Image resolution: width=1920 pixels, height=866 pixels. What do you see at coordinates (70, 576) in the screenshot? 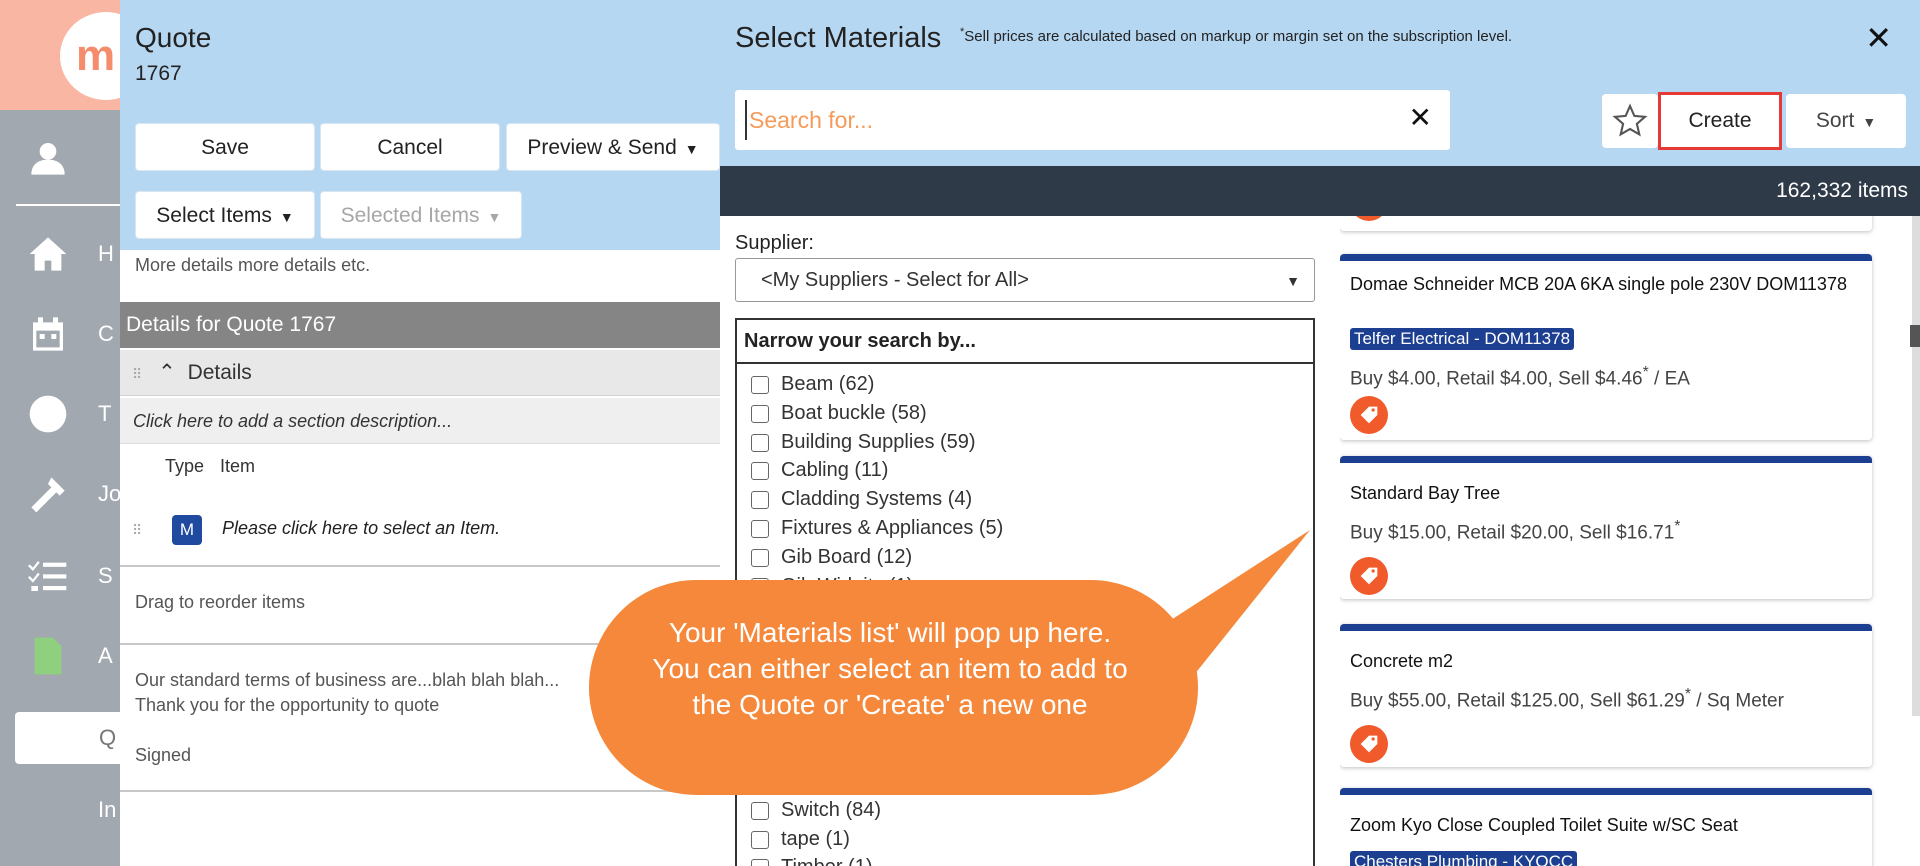
I see `sidebar-item-schedule: S` at bounding box center [70, 576].